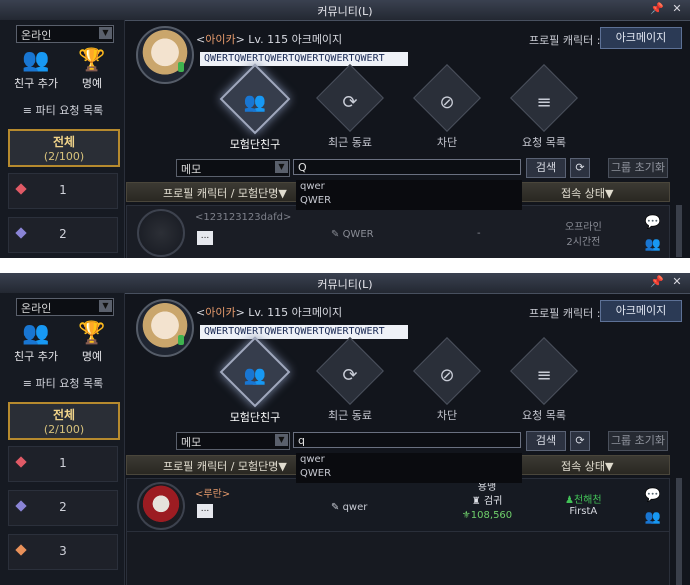 This screenshot has height=585, width=690. I want to click on character-info: <아이카> Lv. 115 아크메이지, so click(269, 312).